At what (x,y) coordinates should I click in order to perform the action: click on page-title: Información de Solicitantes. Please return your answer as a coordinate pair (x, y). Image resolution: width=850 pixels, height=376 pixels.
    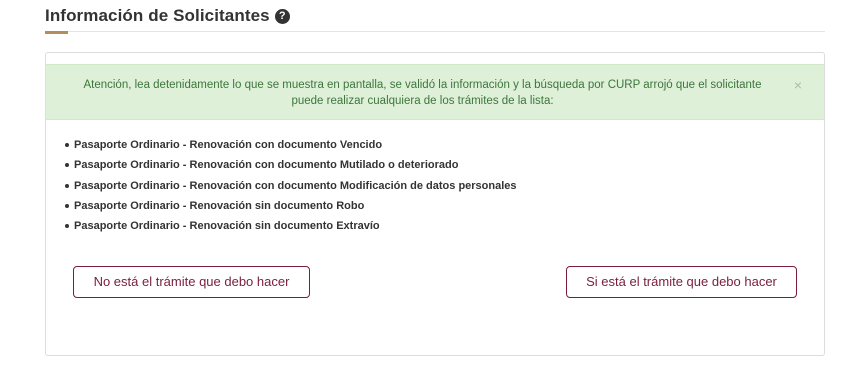
    Looking at the image, I should click on (157, 15).